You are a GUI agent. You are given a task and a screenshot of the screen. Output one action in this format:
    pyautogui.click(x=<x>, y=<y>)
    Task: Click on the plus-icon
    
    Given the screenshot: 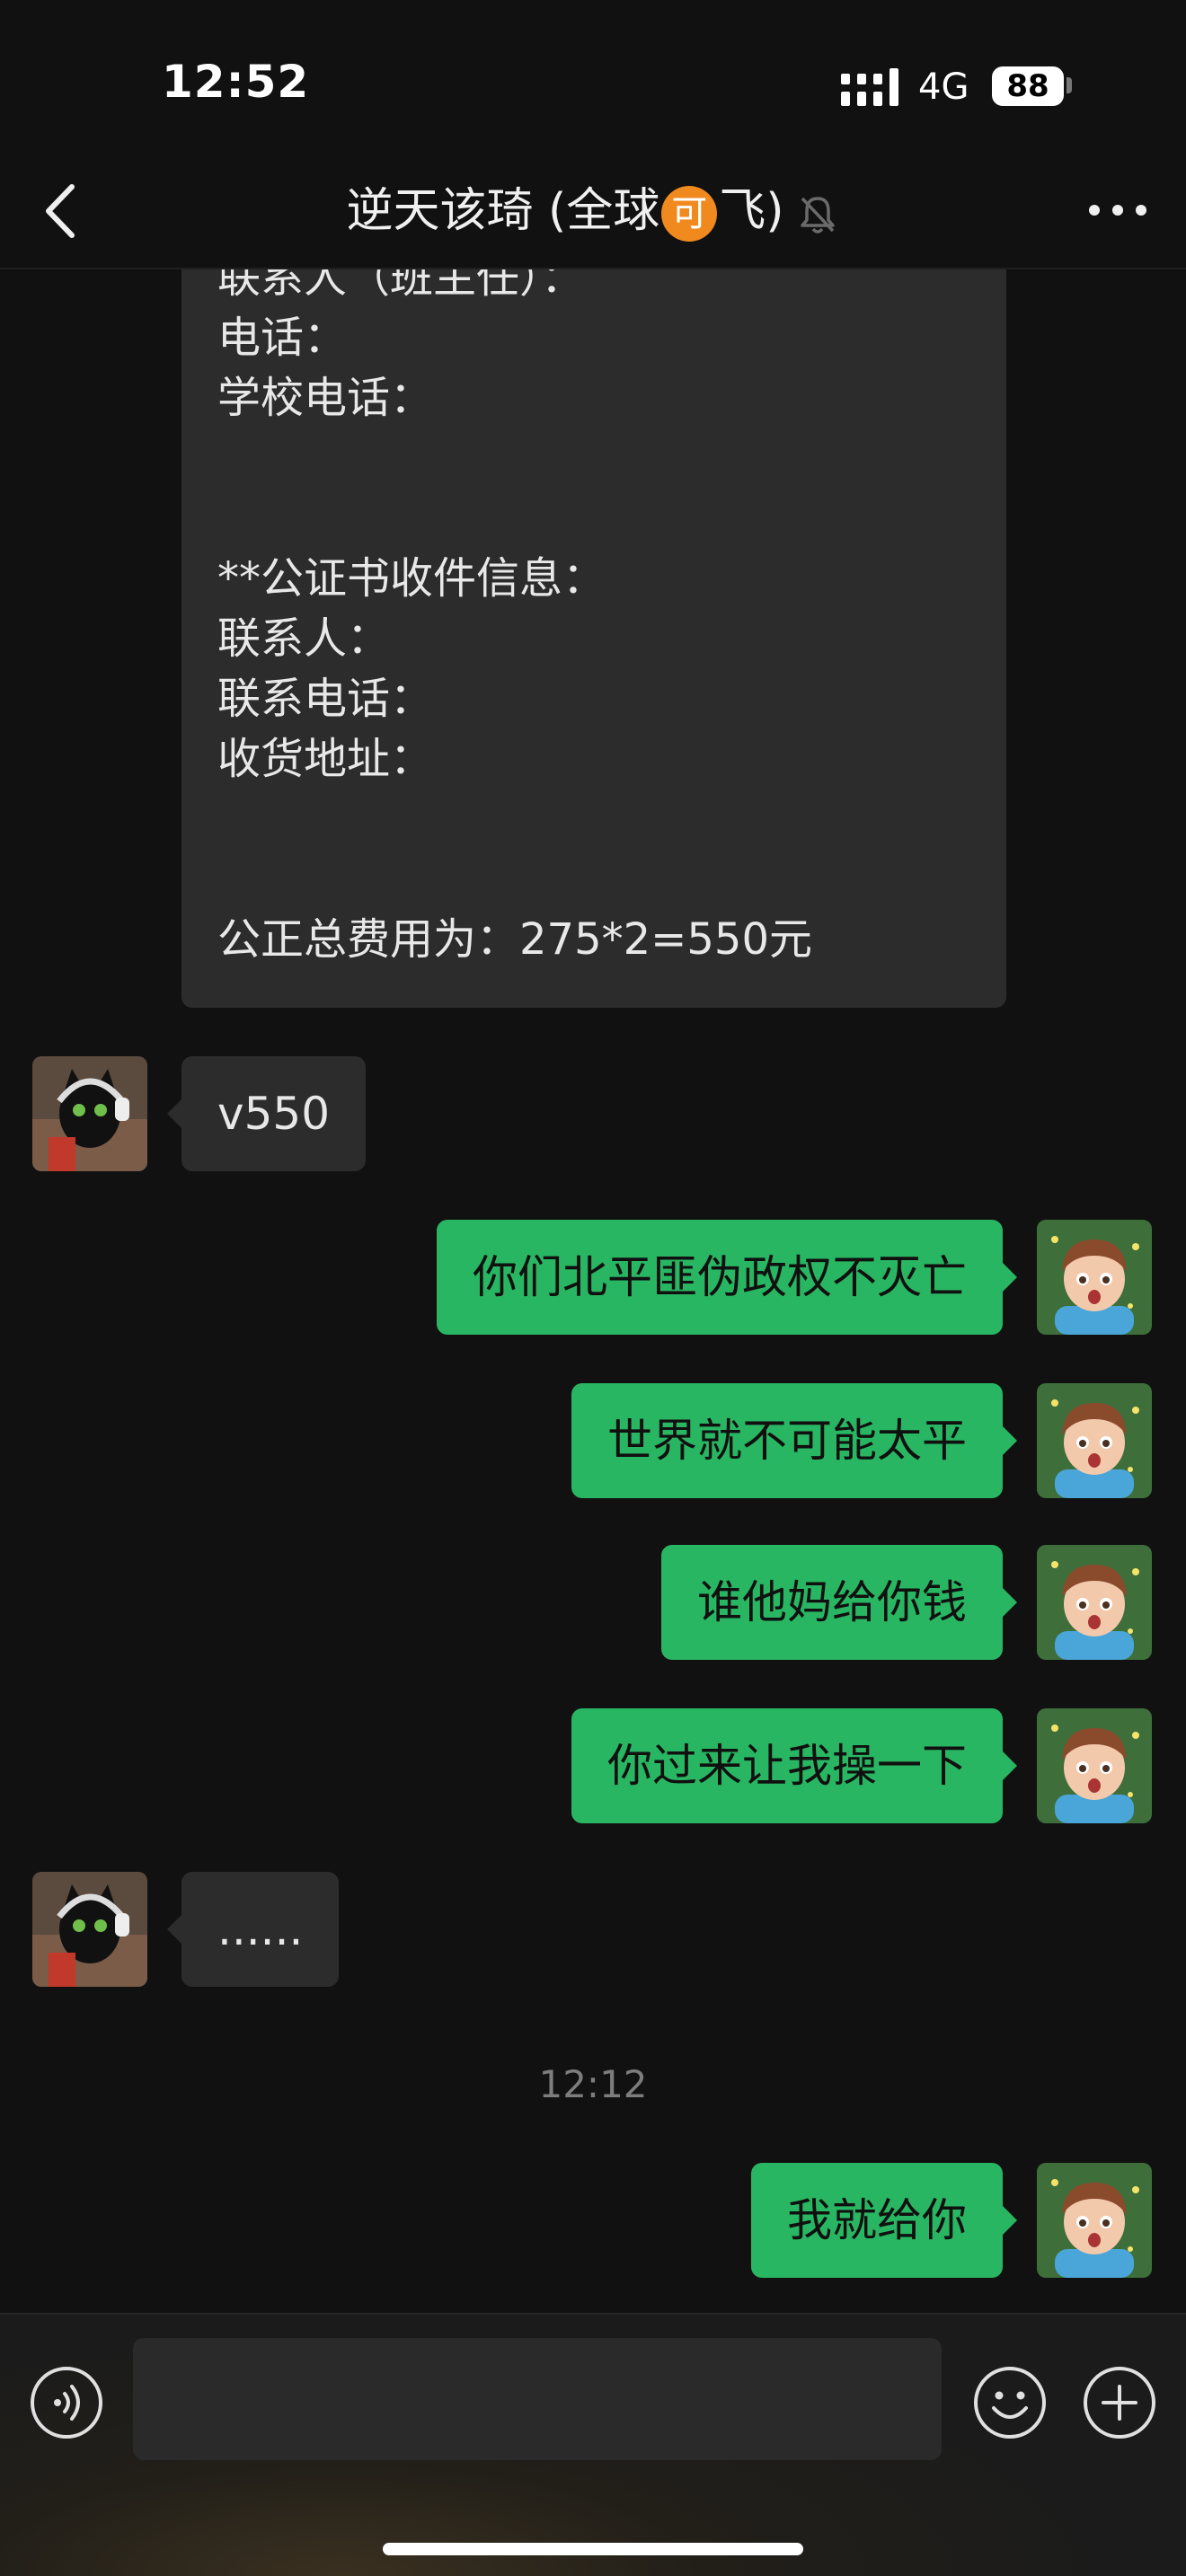 What is the action you would take?
    pyautogui.click(x=1119, y=2403)
    